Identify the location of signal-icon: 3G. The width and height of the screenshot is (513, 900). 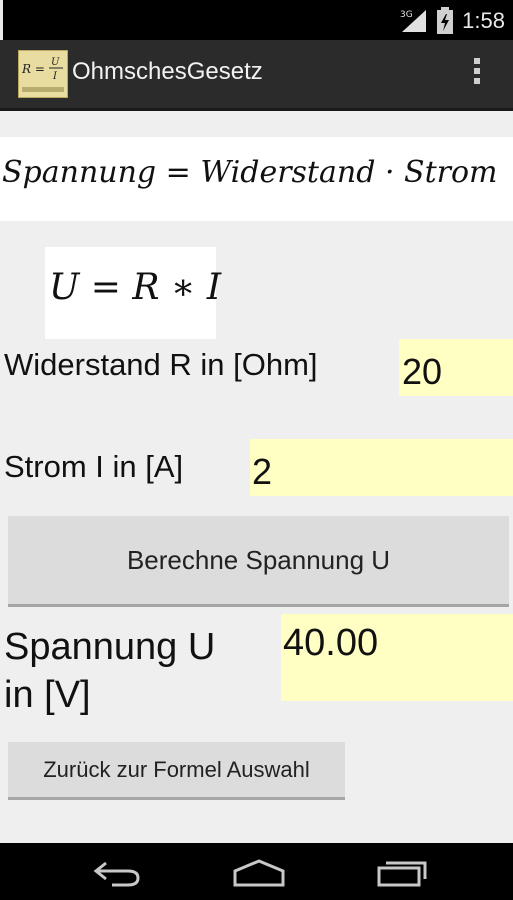
(413, 21).